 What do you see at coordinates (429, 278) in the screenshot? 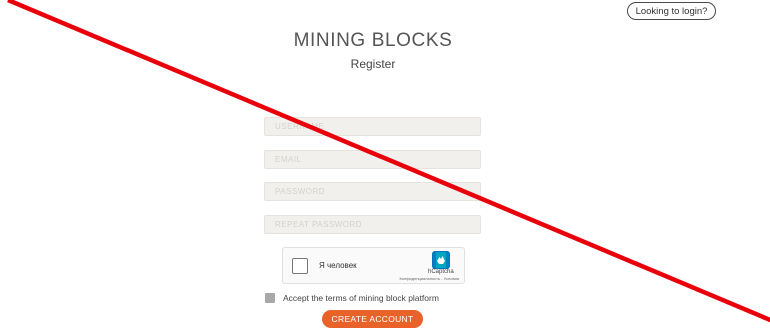
I see `captcha-footer-links: Конфиденциальность - Условия` at bounding box center [429, 278].